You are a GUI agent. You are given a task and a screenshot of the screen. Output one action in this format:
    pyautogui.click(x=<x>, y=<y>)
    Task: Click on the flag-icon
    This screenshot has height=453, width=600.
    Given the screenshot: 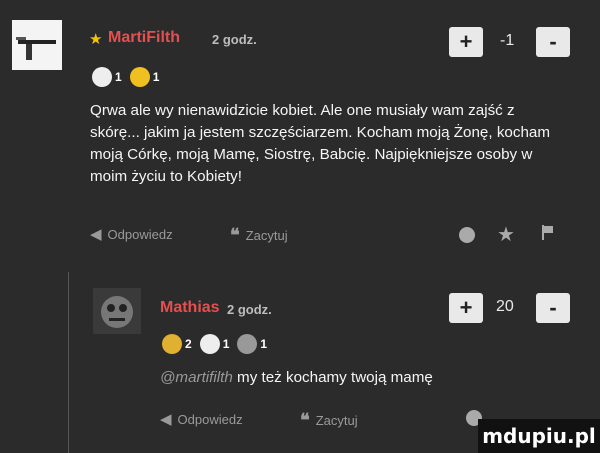 What is the action you would take?
    pyautogui.click(x=547, y=232)
    